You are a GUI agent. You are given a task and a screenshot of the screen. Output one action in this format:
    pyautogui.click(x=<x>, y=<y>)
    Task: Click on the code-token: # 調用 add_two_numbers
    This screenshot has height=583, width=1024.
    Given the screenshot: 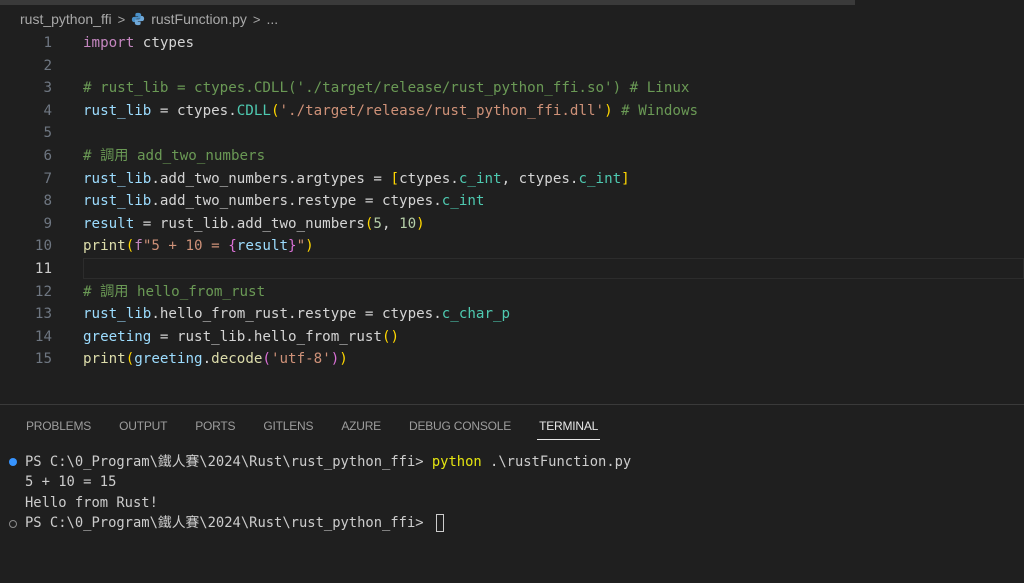 What is the action you would take?
    pyautogui.click(x=174, y=156)
    